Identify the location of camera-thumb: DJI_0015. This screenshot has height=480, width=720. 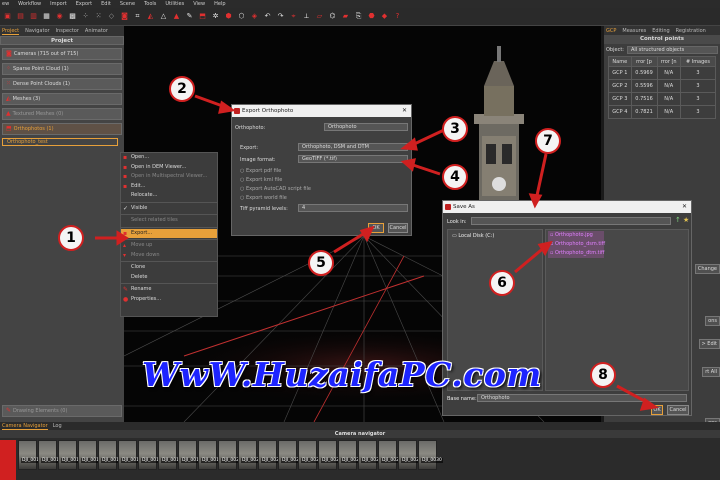
(130, 455).